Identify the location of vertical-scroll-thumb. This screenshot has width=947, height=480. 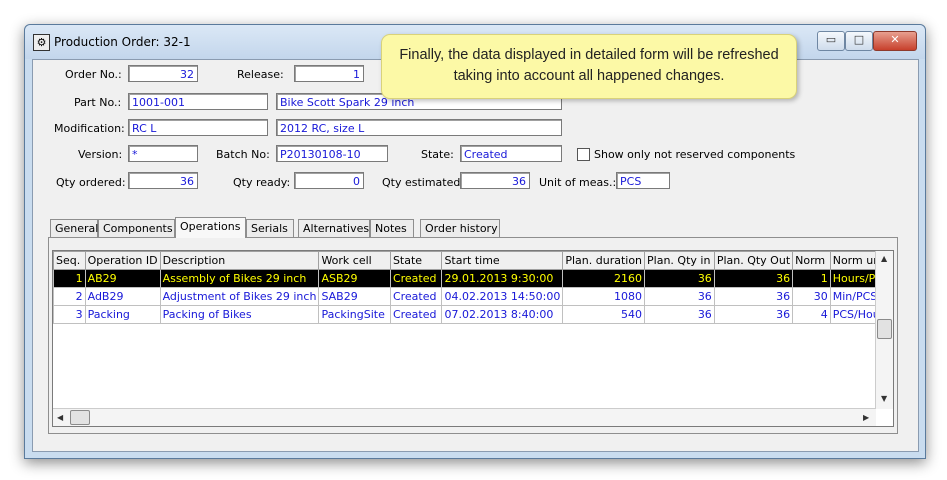
(884, 329).